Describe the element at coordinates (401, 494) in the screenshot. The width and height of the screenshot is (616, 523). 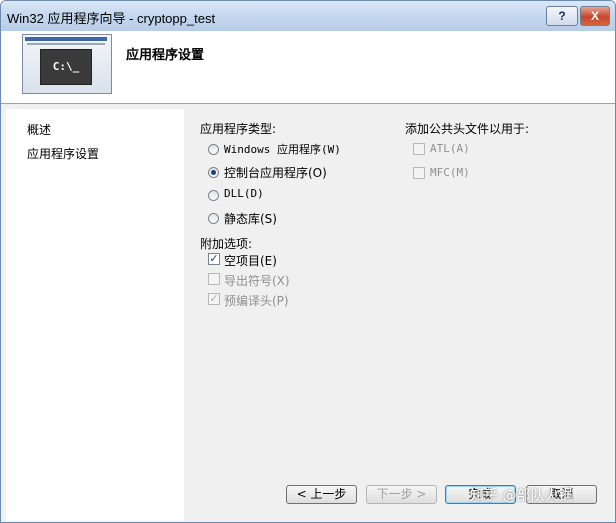
I see `next-button: 下一步 >` at that location.